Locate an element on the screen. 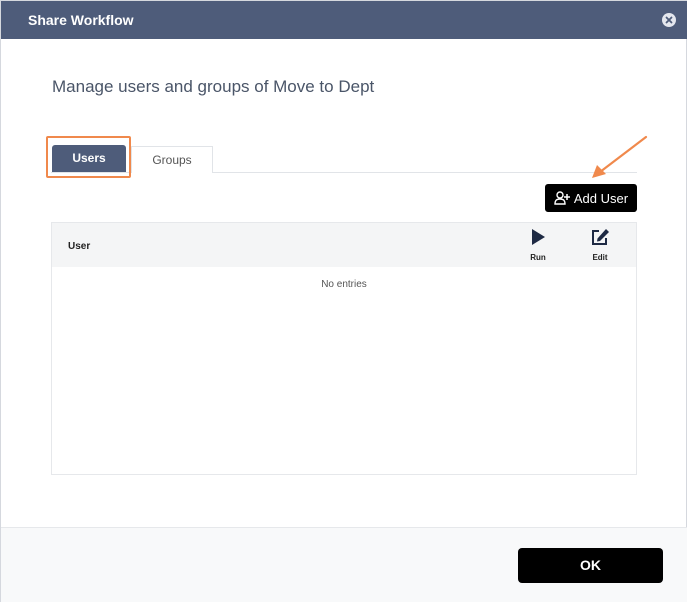 This screenshot has width=687, height=602. edit-label: Edit is located at coordinates (600, 257).